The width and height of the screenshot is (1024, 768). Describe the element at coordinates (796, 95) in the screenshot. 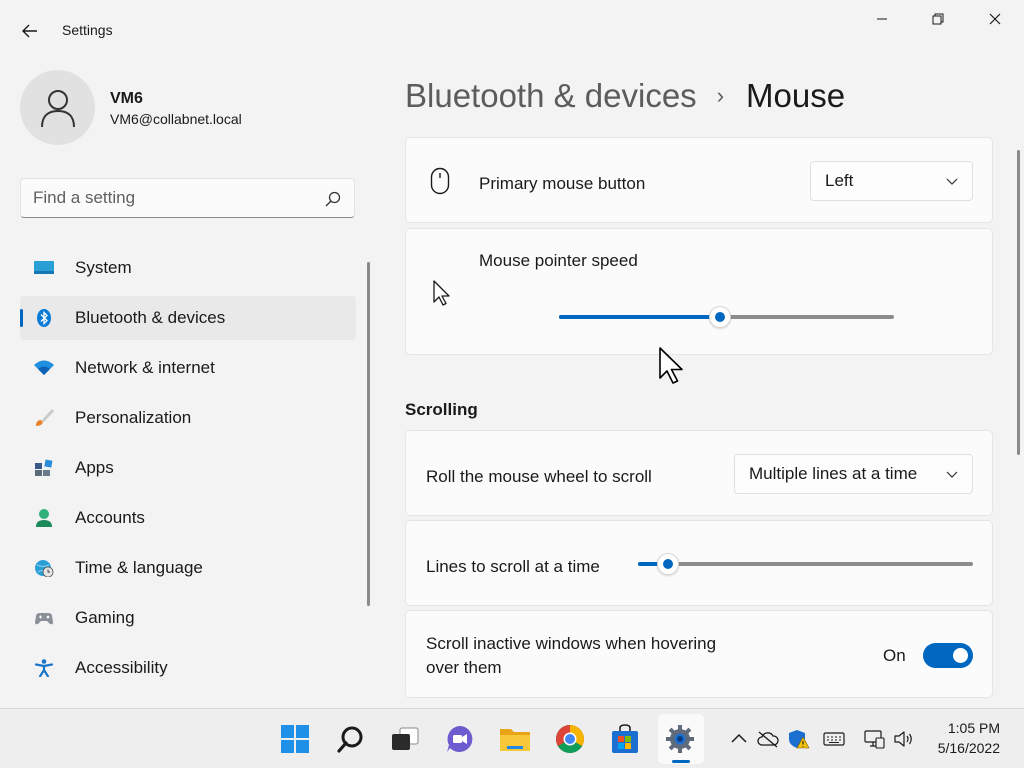

I see `page-title: Mouse` at that location.